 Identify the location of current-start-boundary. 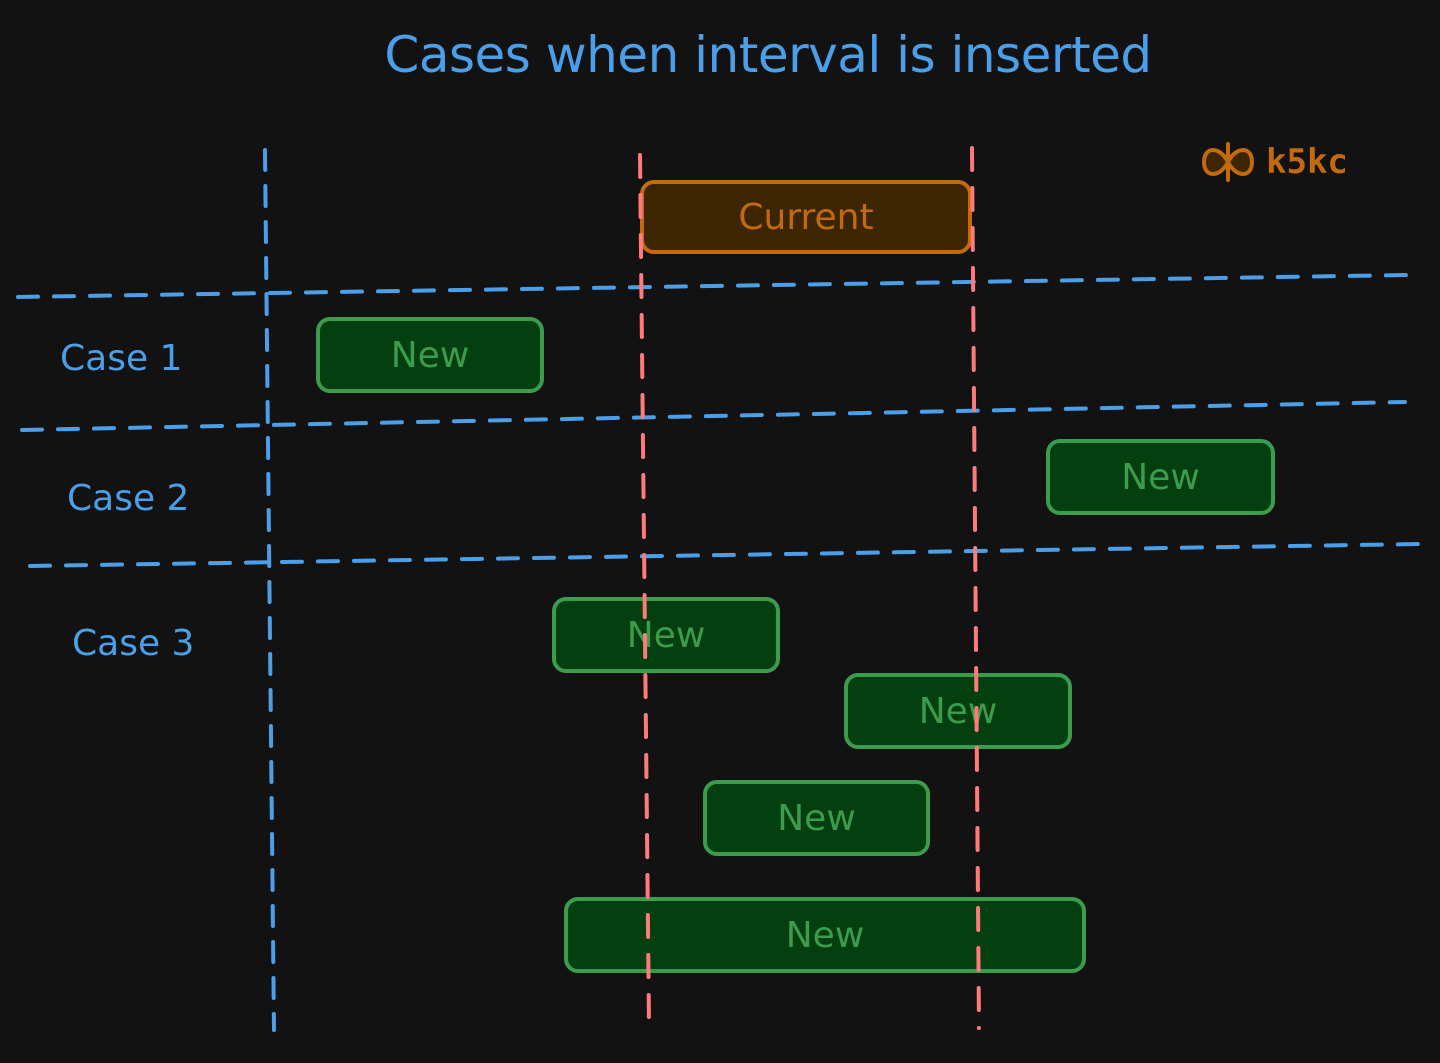
(644, 590).